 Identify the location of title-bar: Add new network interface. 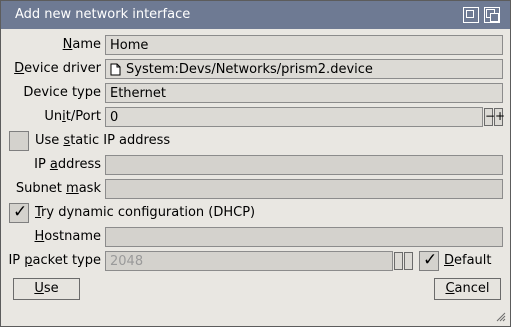
(255, 15).